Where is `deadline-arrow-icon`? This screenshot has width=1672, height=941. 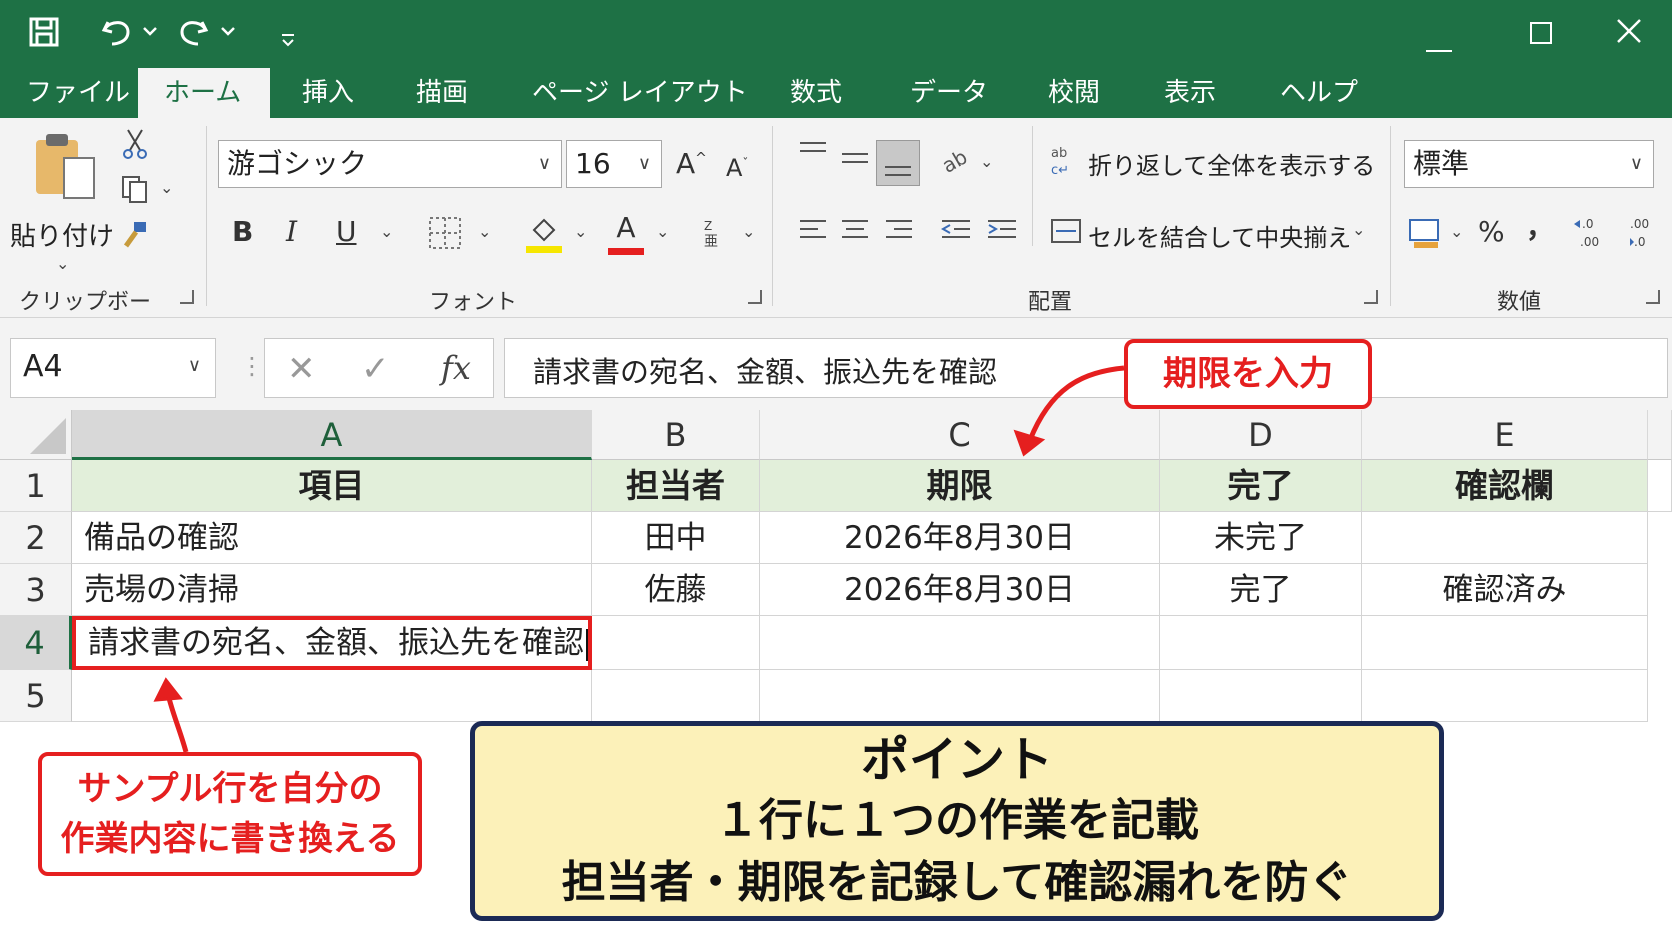
deadline-arrow-icon is located at coordinates (1076, 403).